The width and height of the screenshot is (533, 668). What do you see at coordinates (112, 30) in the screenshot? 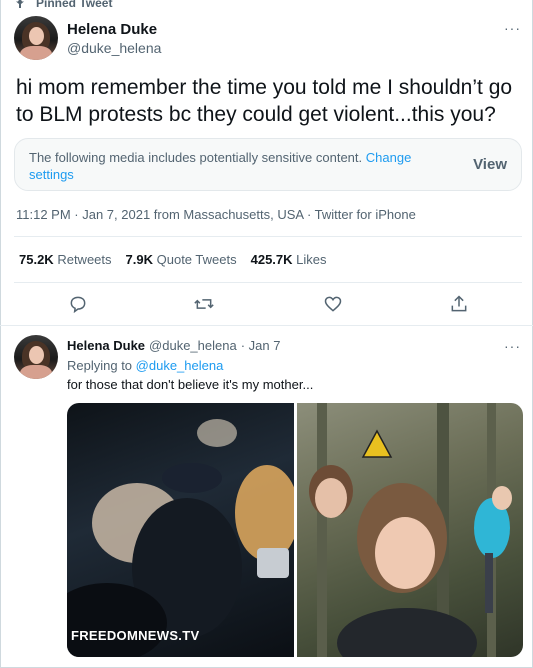
I see `author-name: Helena Duke` at bounding box center [112, 30].